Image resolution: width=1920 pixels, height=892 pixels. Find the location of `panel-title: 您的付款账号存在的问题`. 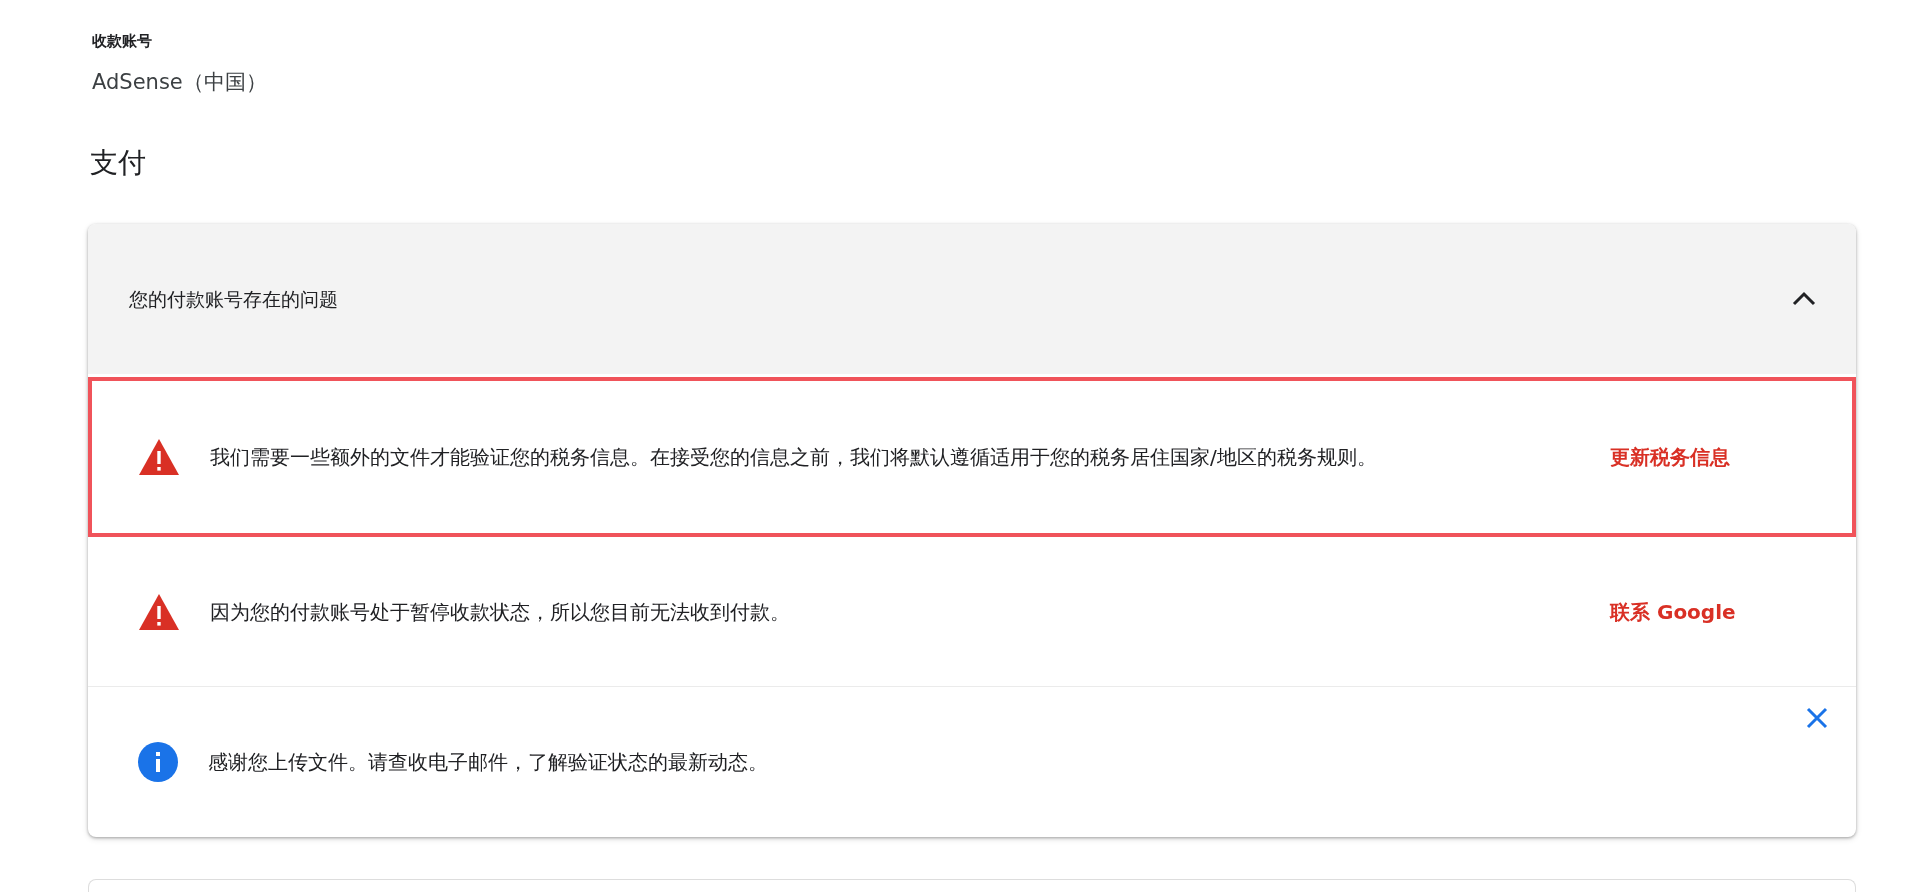

panel-title: 您的付款账号存在的问题 is located at coordinates (233, 299).